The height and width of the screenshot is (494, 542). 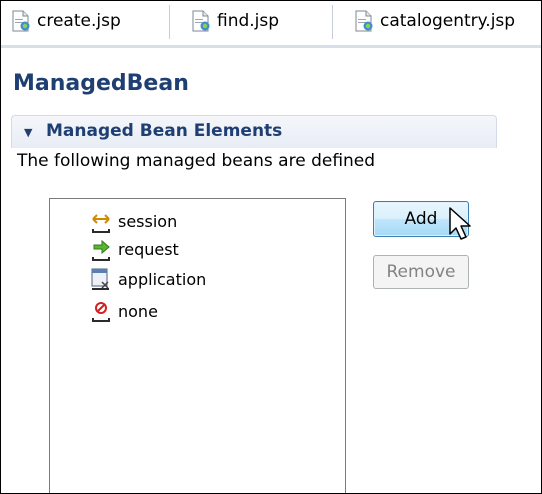 What do you see at coordinates (101, 221) in the screenshot?
I see `session-scope-icon` at bounding box center [101, 221].